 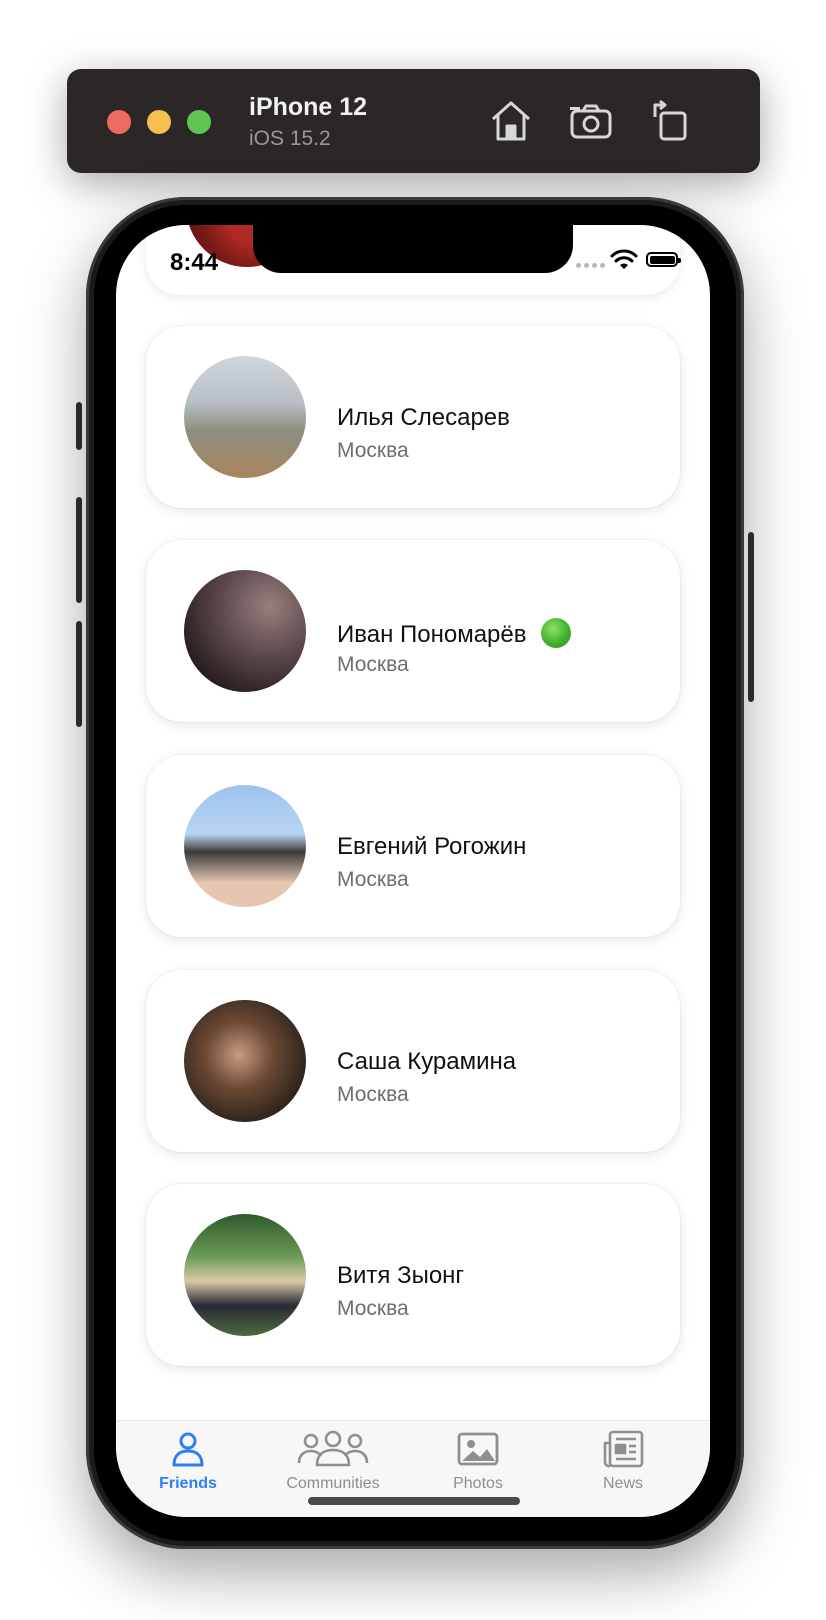 What do you see at coordinates (751, 617) in the screenshot?
I see `power-button` at bounding box center [751, 617].